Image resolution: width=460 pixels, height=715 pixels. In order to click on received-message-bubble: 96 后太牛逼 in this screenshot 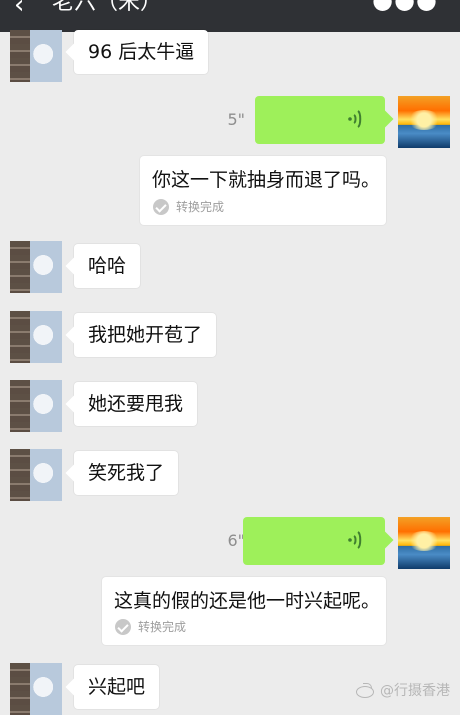, I will do `click(141, 52)`.